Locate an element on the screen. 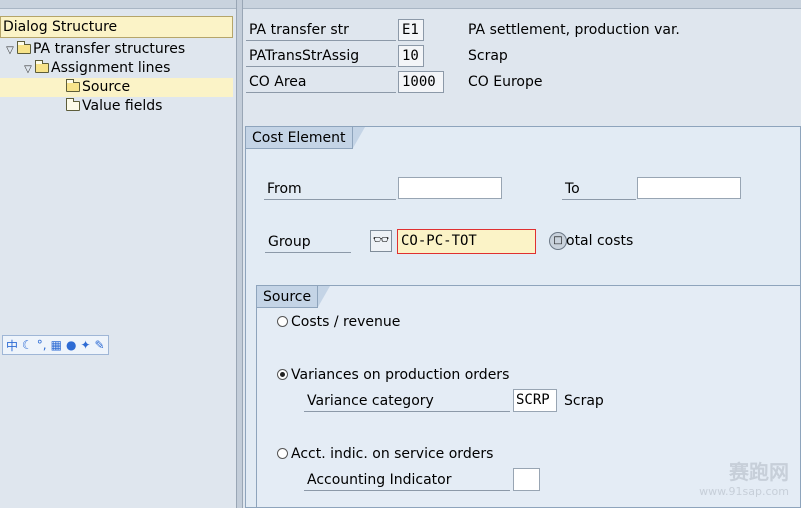  source-group-title: Source is located at coordinates (294, 297).